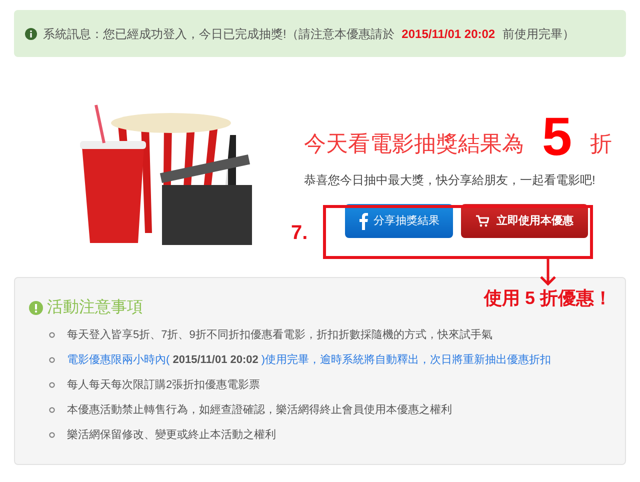 The image size is (640, 482). What do you see at coordinates (363, 221) in the screenshot?
I see `facebook-icon` at bounding box center [363, 221].